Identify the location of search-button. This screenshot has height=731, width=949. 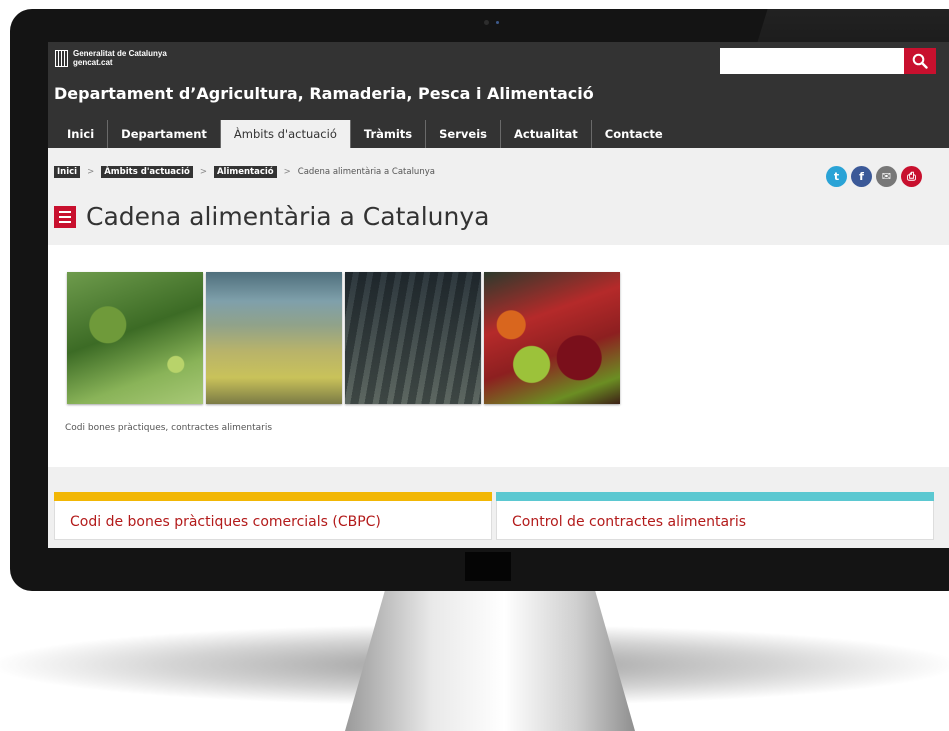
(920, 61).